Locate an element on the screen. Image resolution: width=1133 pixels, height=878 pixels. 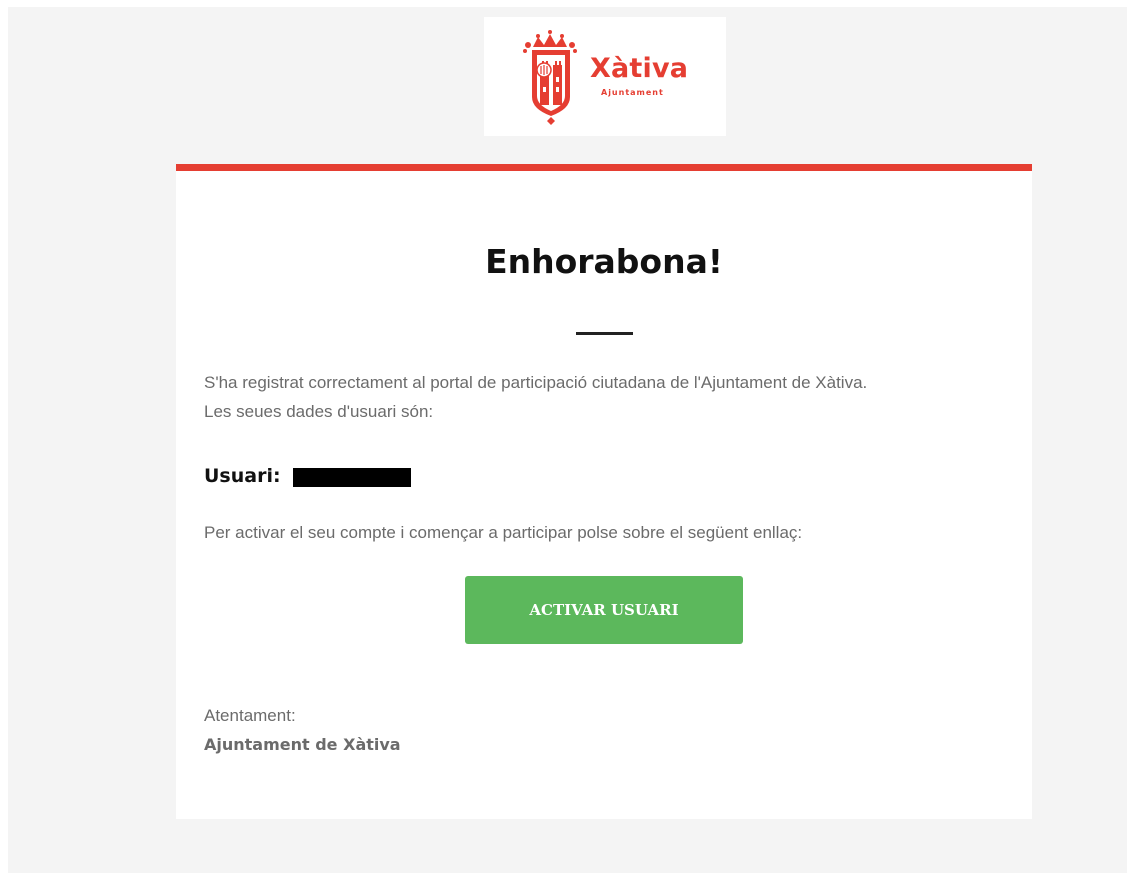
logo-subtitle: Ajuntament is located at coordinates (632, 92).